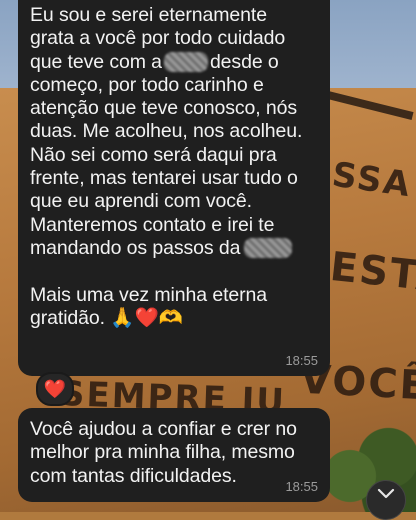  Describe the element at coordinates (141, 201) in the screenshot. I see `message-line: que eu aprendi com você.` at that location.